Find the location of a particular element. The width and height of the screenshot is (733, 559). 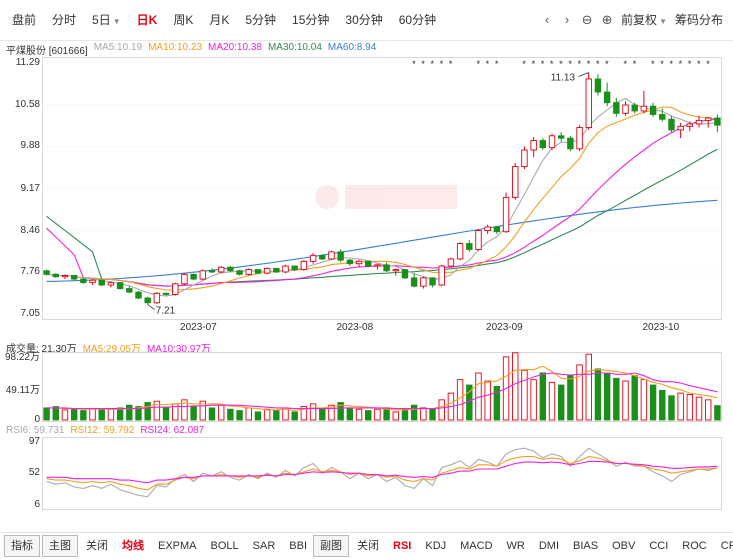

indicator-left-0: 指标 is located at coordinates (22, 546).